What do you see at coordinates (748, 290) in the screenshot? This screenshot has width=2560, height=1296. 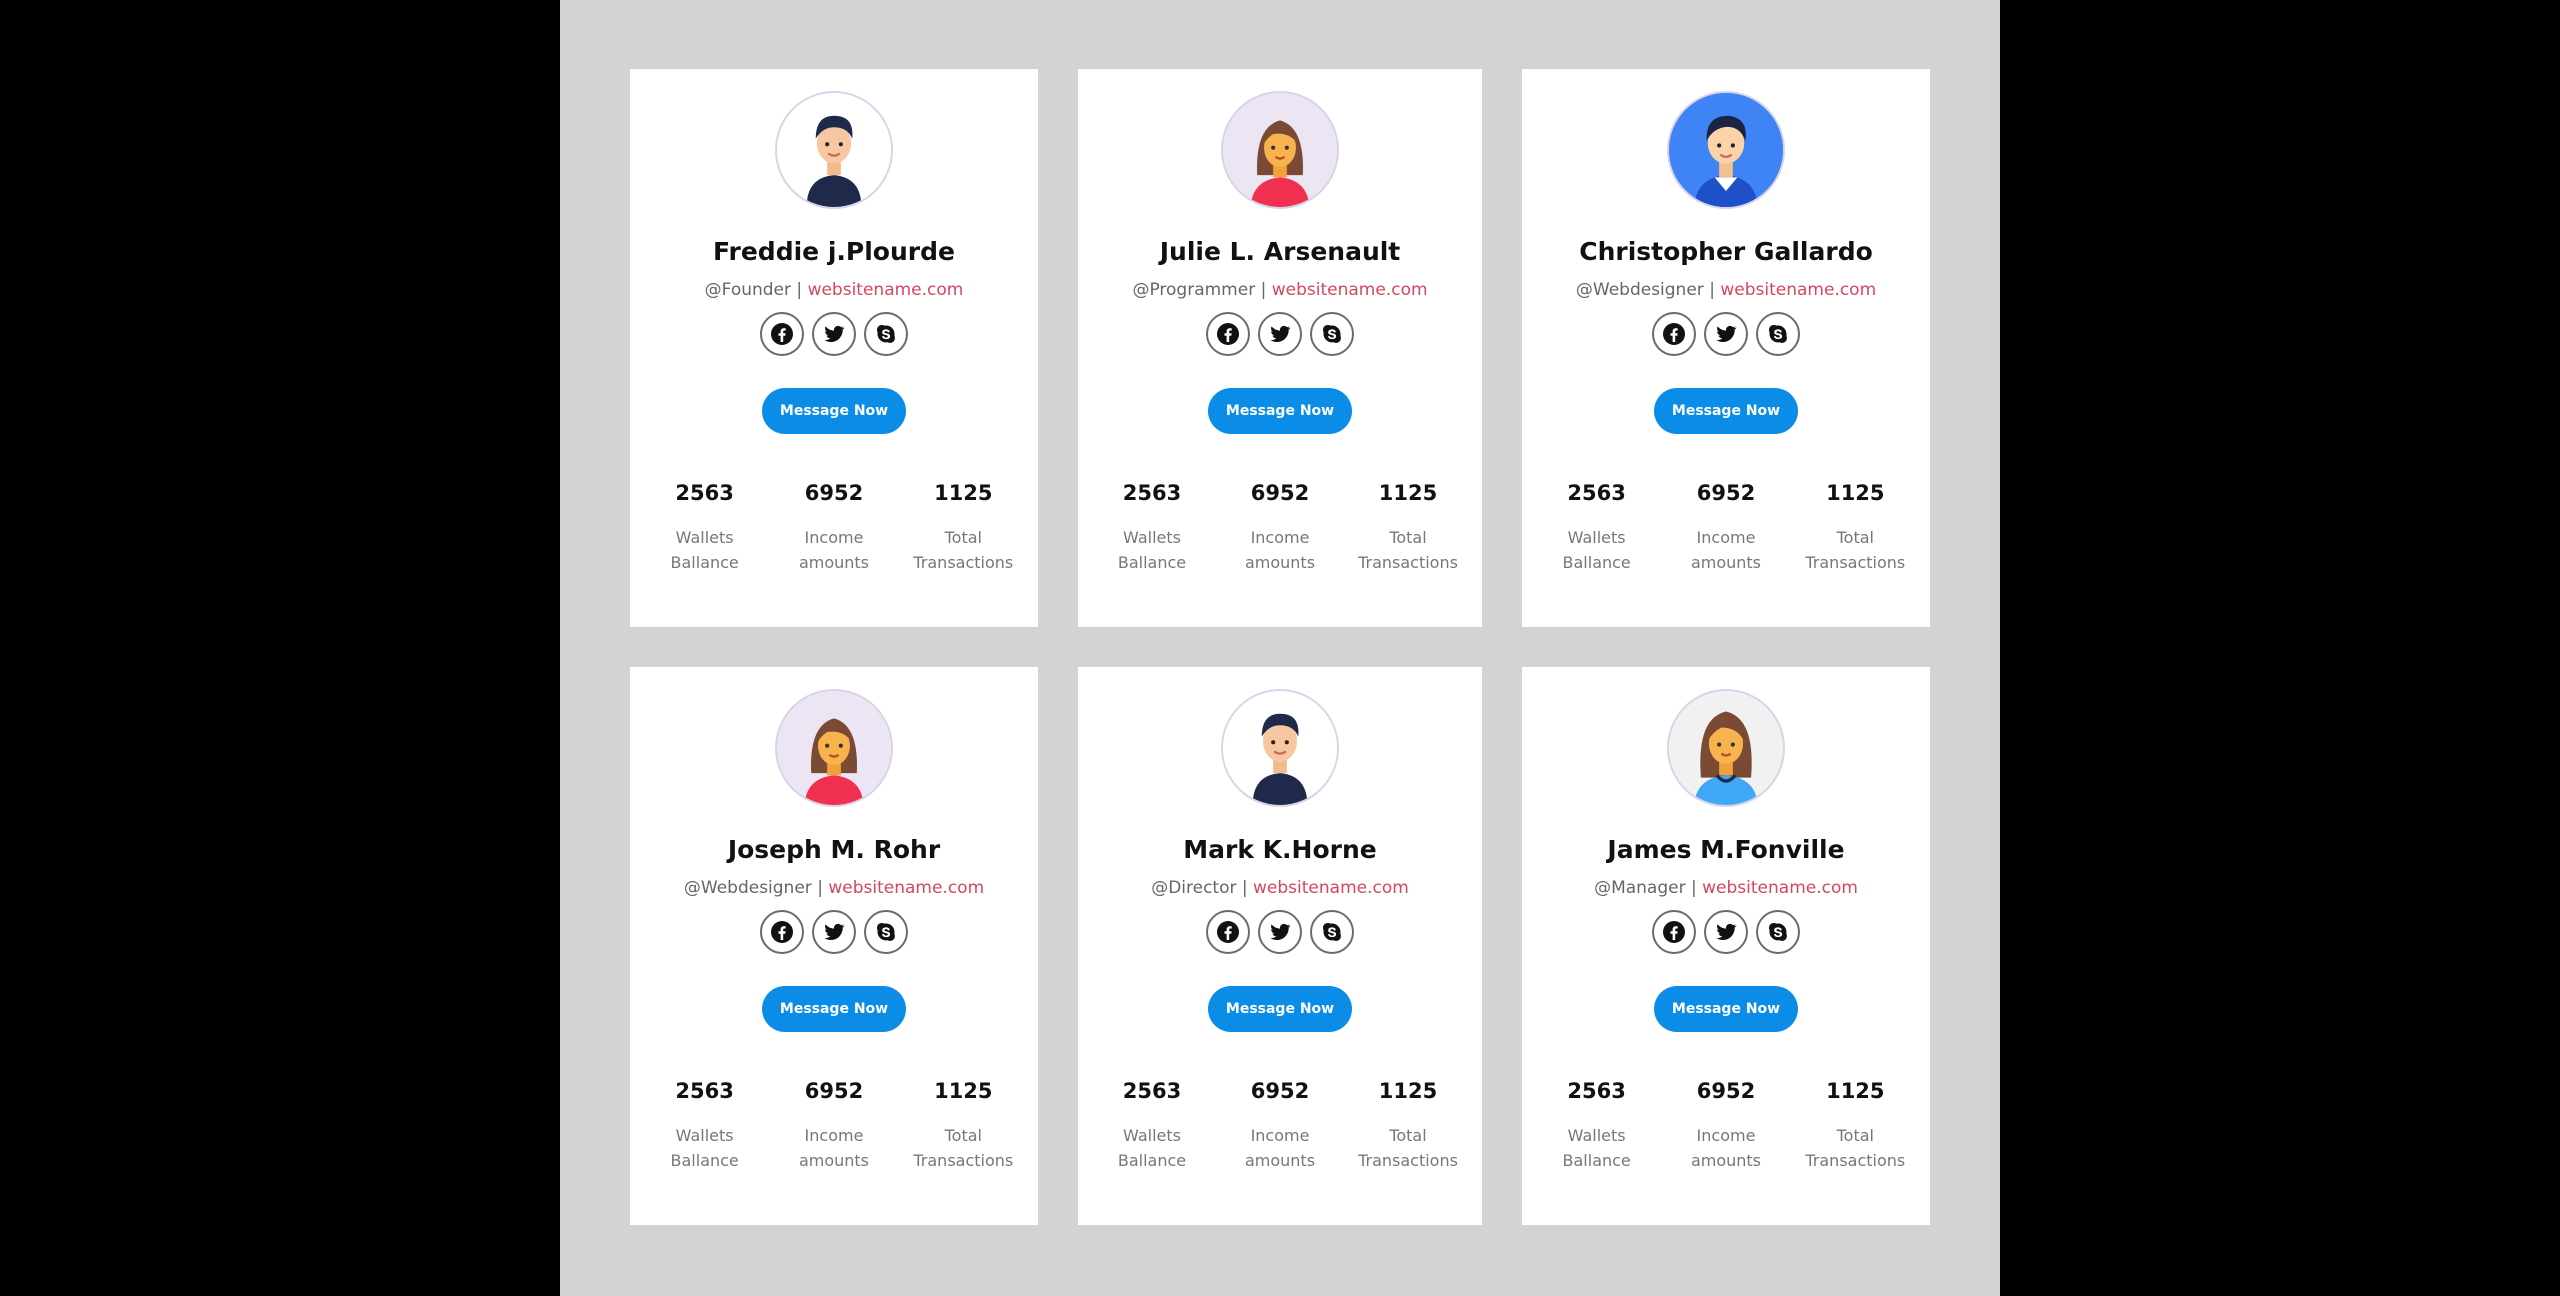 I see `profile-handle: @Founder` at bounding box center [748, 290].